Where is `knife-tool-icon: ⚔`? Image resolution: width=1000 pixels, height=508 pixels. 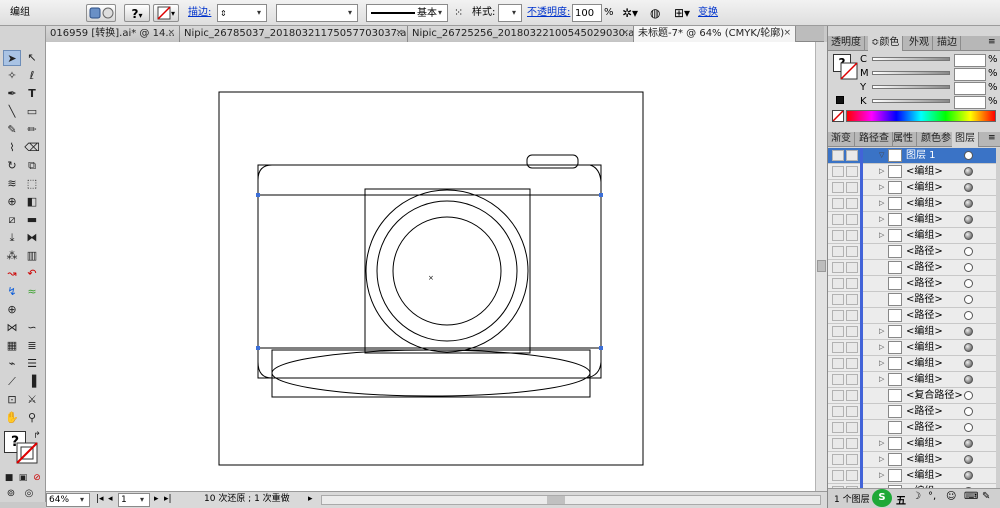 knife-tool-icon: ⚔ is located at coordinates (32, 400).